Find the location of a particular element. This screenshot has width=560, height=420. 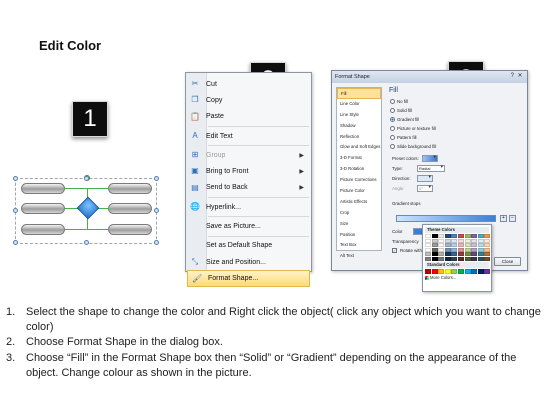

selected-diagram is located at coordinates (86, 210).